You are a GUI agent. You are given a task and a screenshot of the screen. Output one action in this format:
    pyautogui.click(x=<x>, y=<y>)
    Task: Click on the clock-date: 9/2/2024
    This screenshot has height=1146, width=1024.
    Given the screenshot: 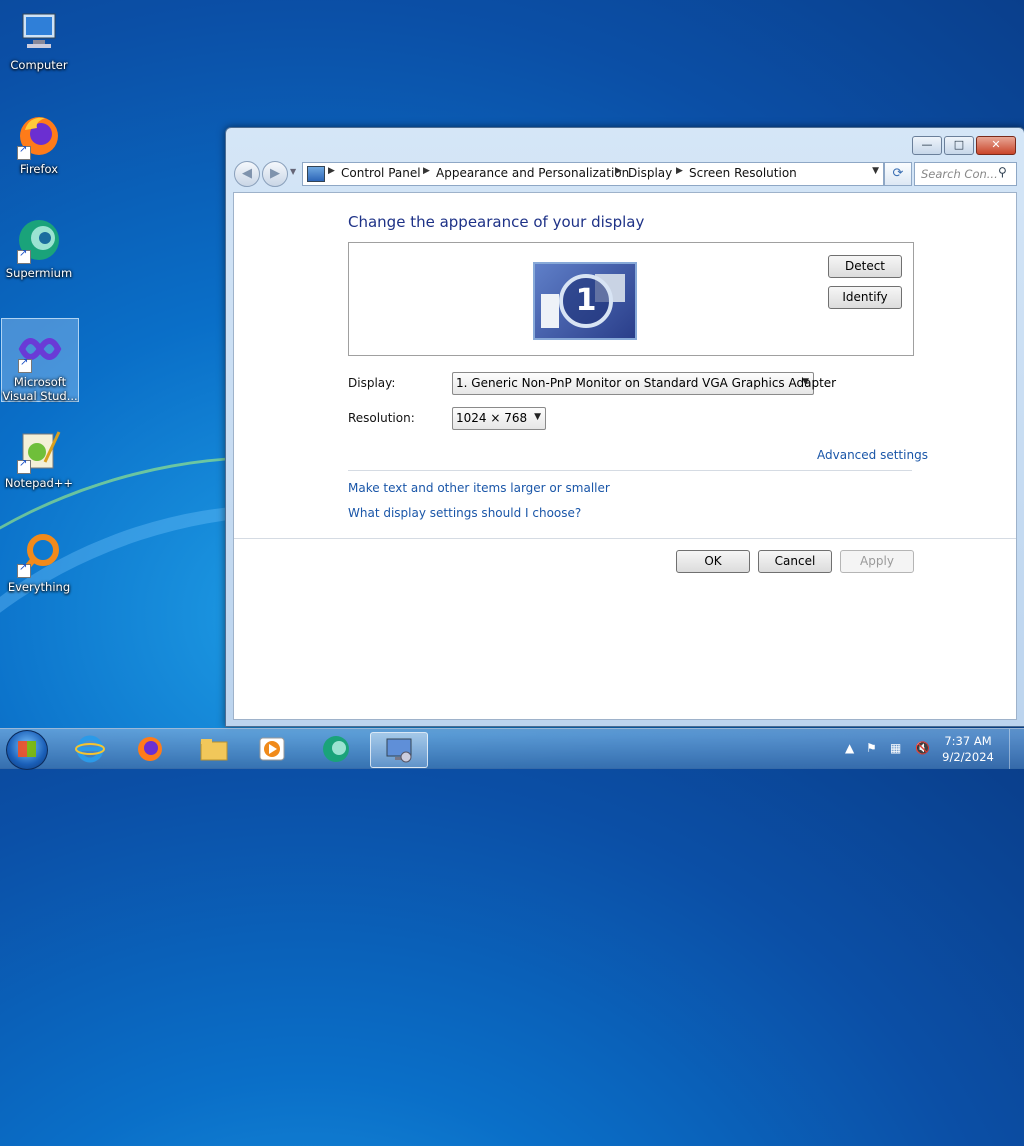 What is the action you would take?
    pyautogui.click(x=968, y=757)
    